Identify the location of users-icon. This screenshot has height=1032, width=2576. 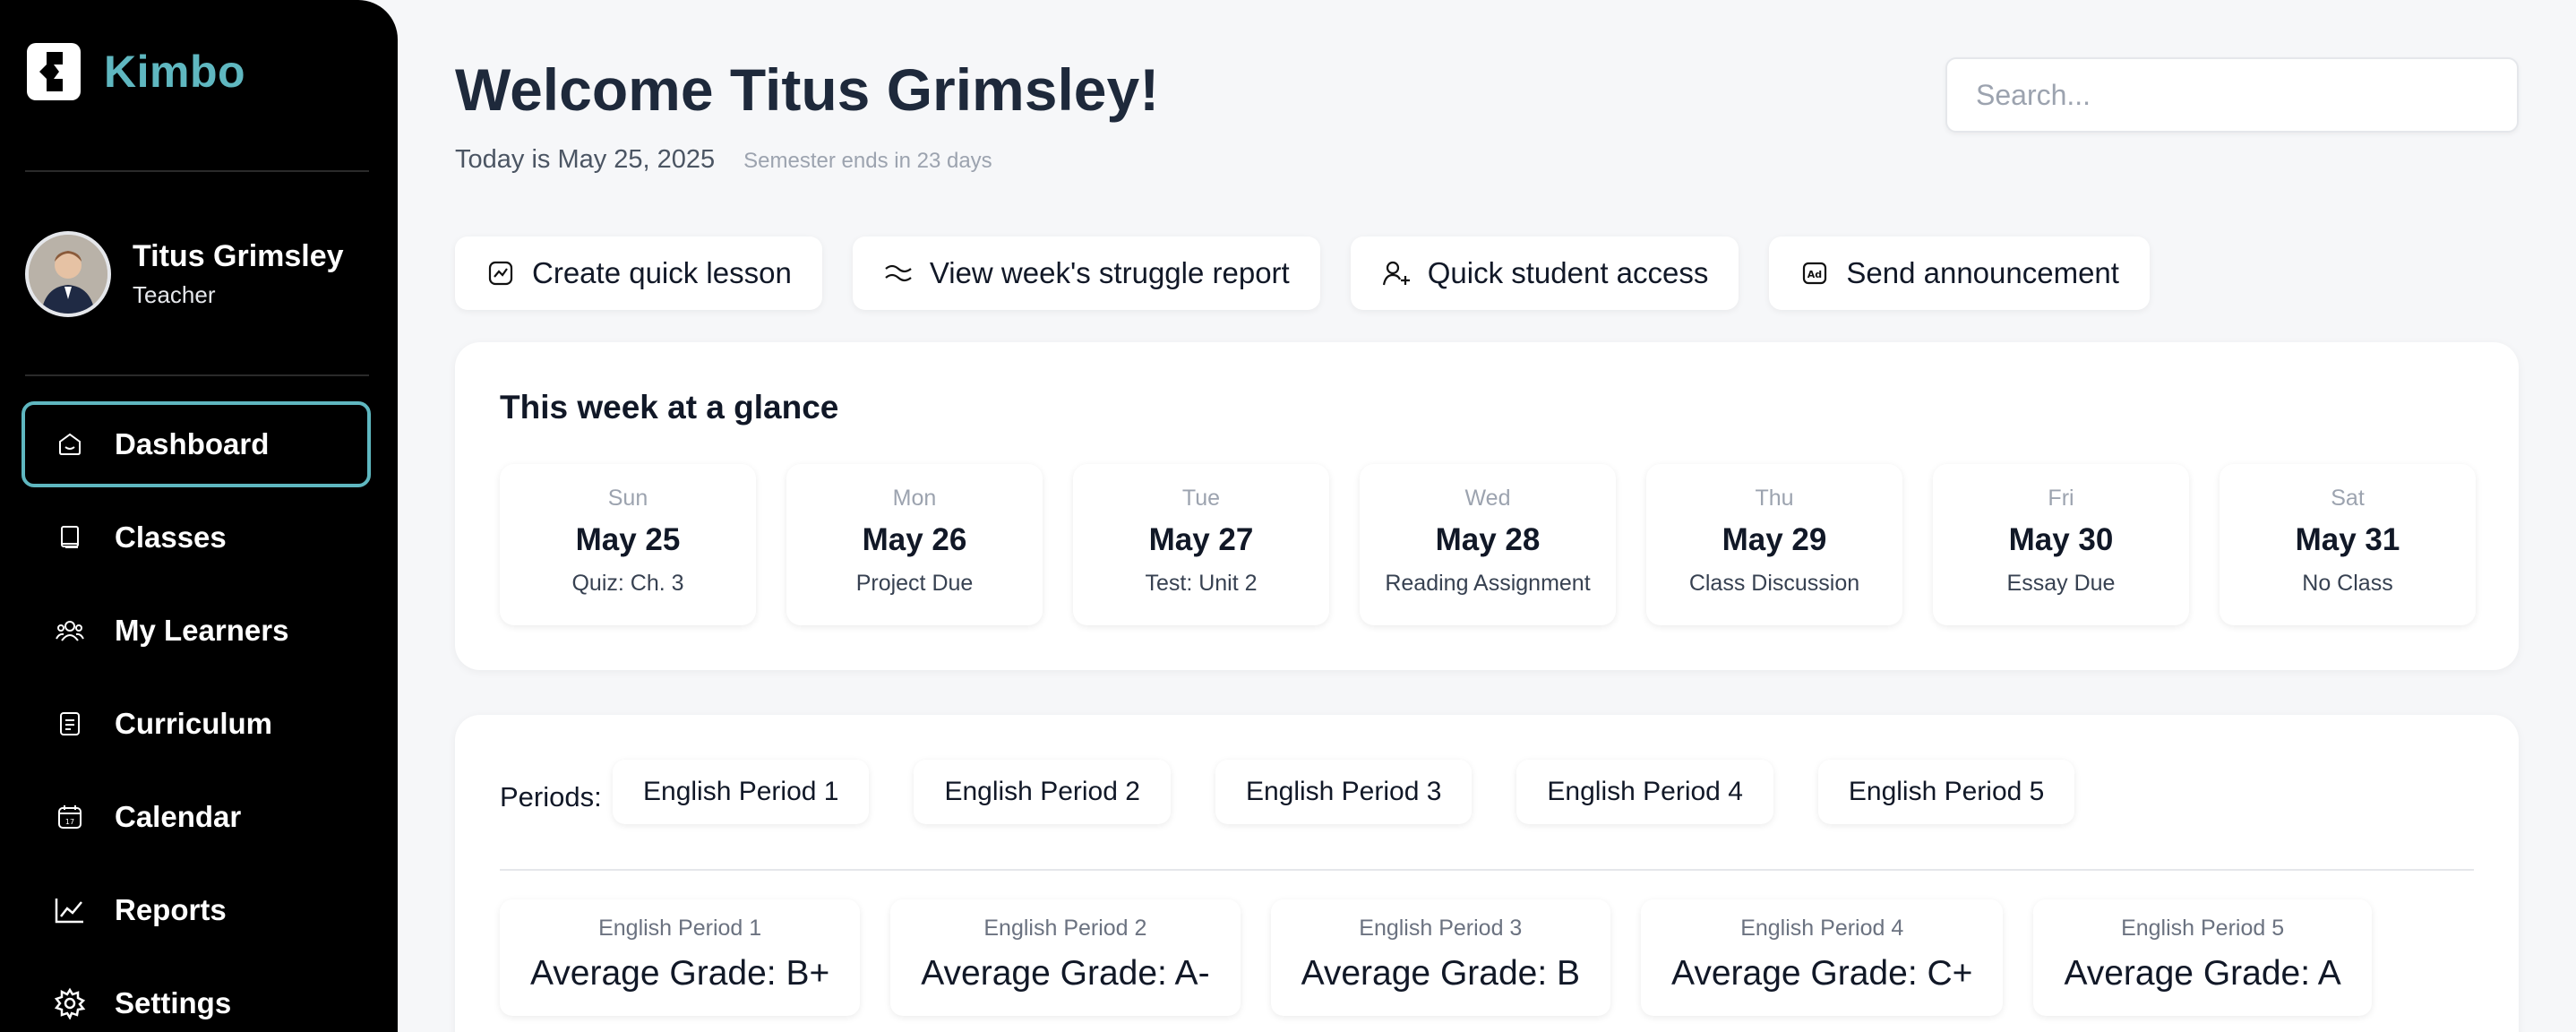
(70, 631).